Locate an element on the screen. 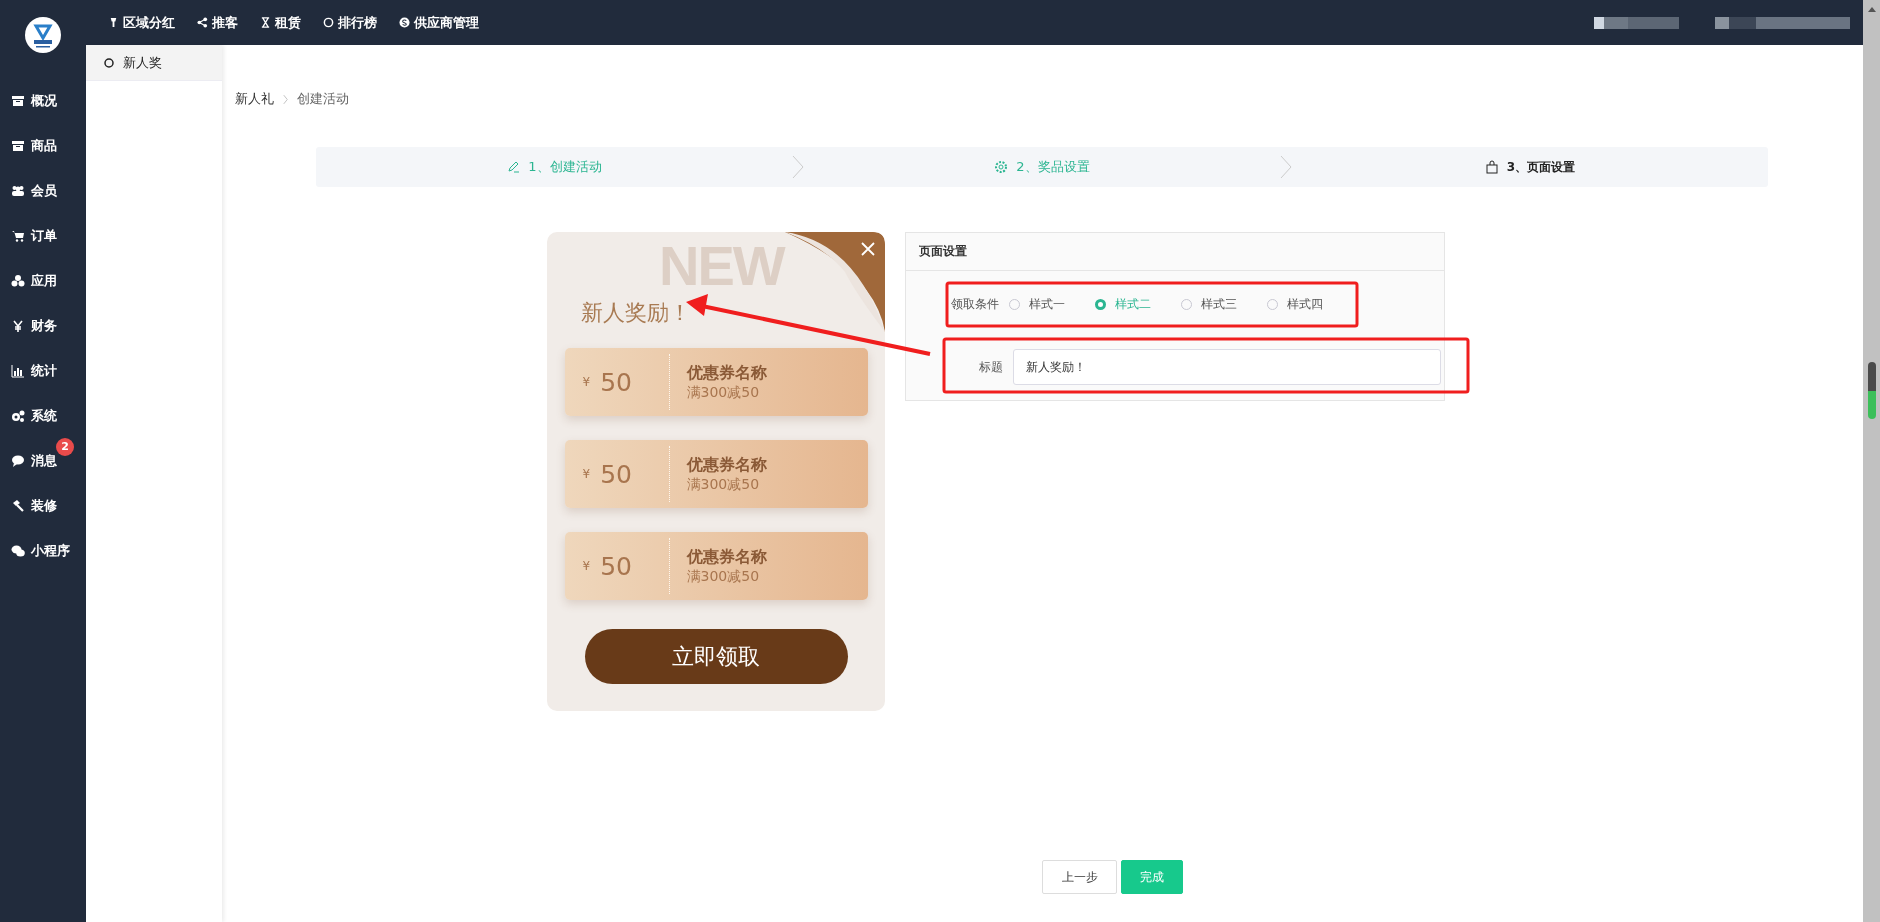  claim-button: 立即领取 is located at coordinates (716, 656).